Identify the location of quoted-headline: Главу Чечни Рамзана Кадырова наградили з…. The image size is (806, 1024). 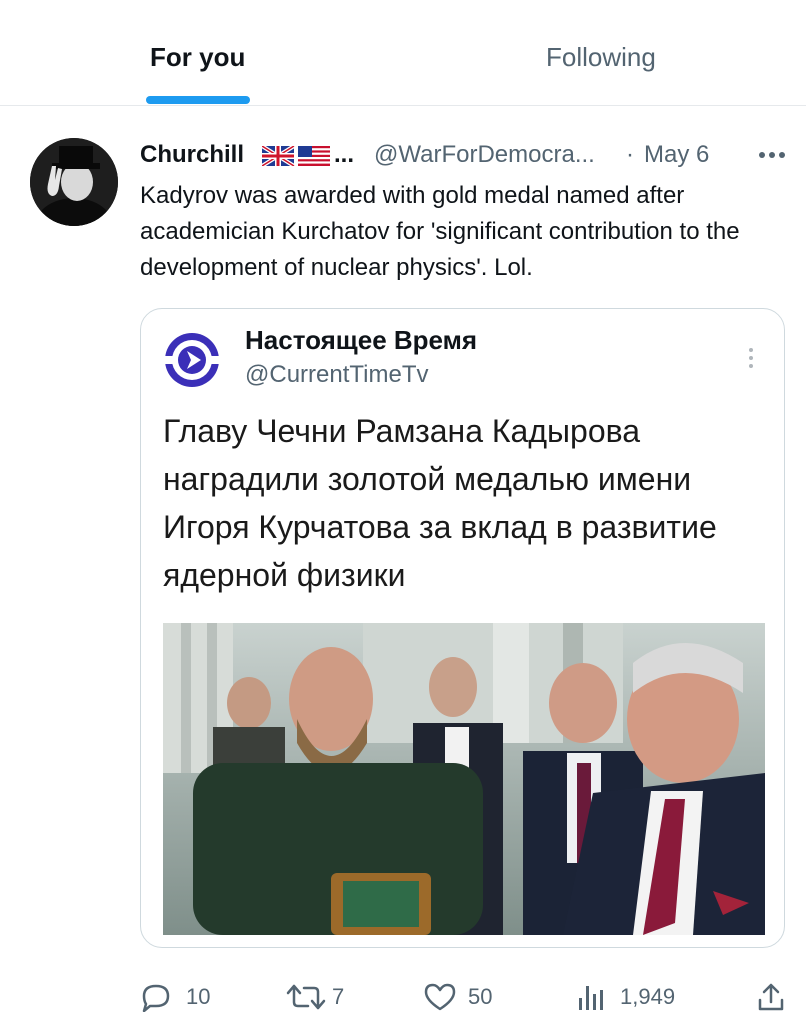
(440, 503).